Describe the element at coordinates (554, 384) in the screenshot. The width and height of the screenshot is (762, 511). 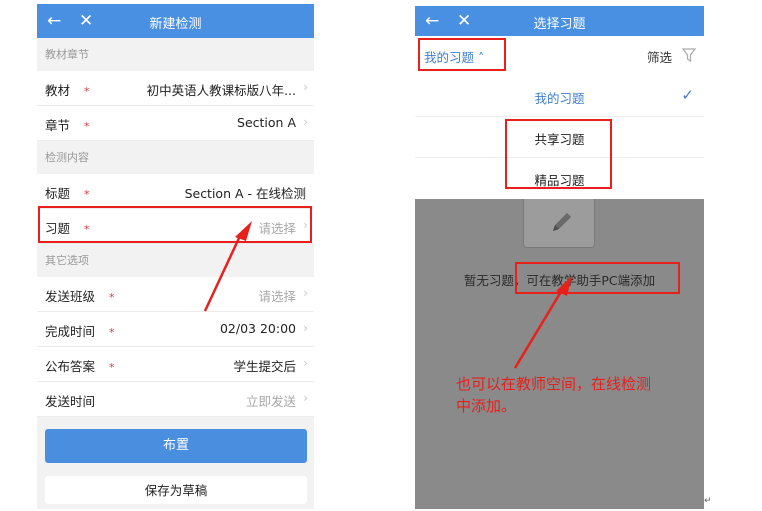
I see `note-line-1: 也可以在教师空间，在线检测` at that location.